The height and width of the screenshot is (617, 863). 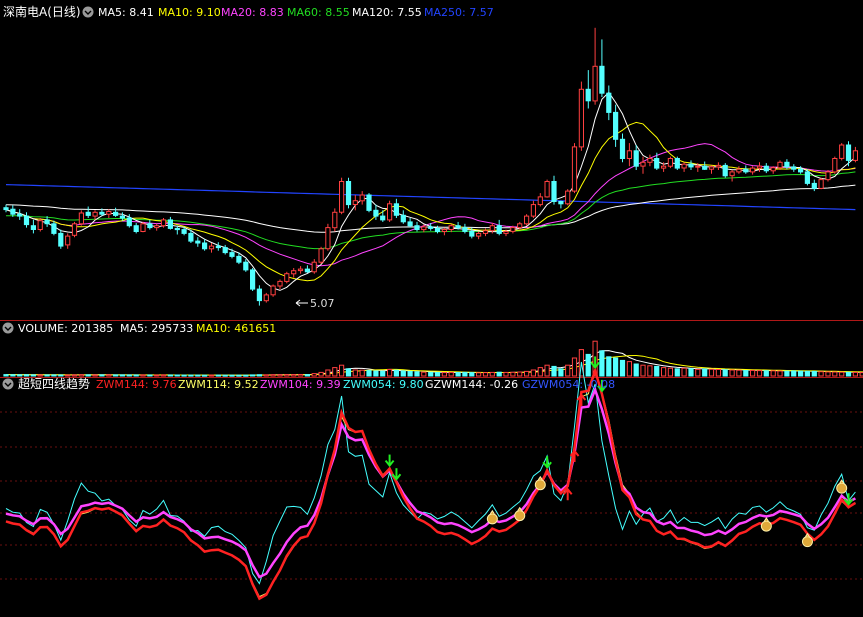 I want to click on indicator-panel-toggle, so click(x=8, y=384).